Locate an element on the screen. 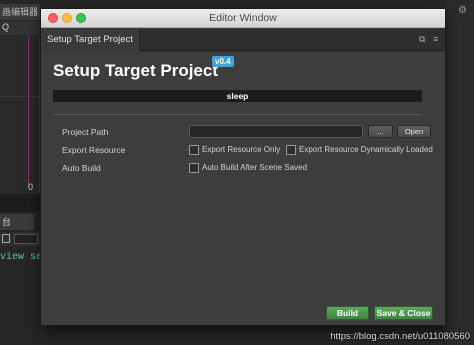 This screenshot has width=474, height=345. open-button: Open is located at coordinates (414, 131).